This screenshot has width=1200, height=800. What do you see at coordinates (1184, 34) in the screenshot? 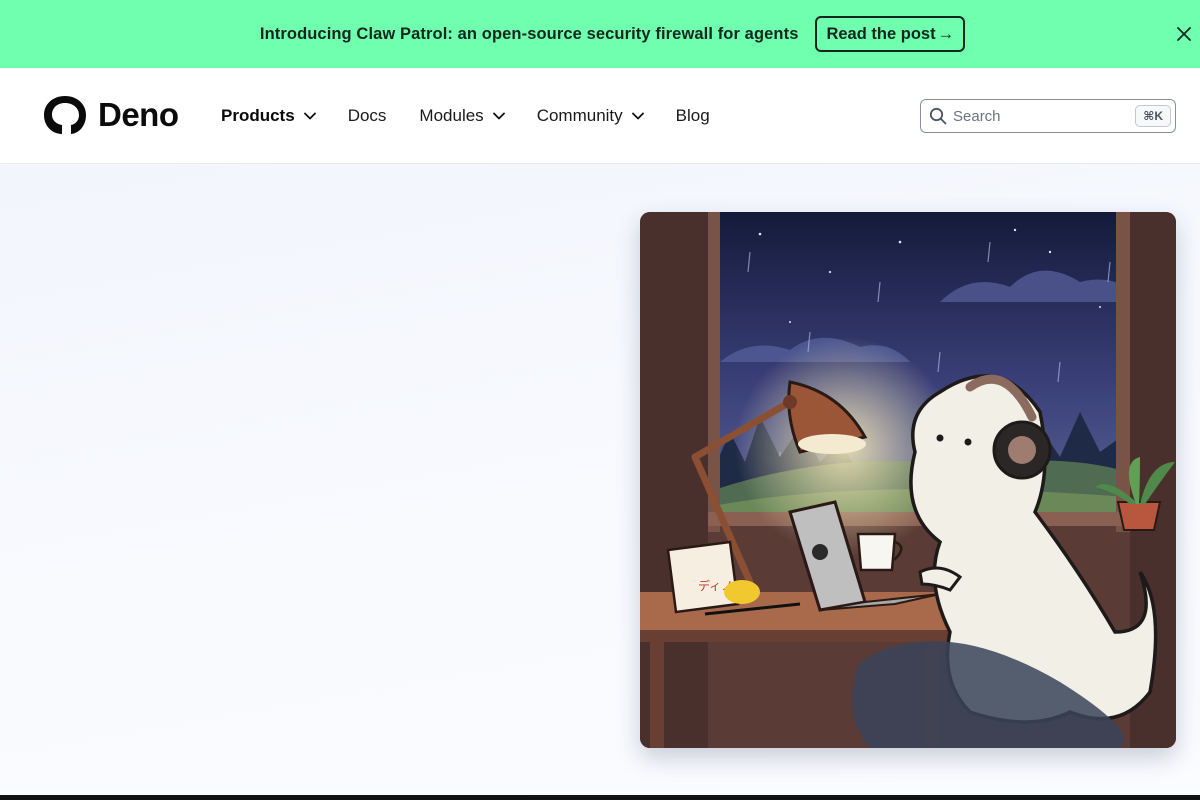
I see `close-icon` at bounding box center [1184, 34].